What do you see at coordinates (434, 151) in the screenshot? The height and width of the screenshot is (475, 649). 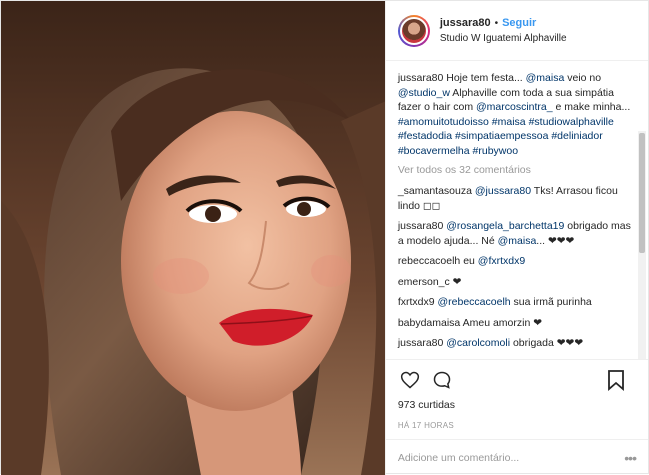 I see `hashtag-link: #bocavermelha` at bounding box center [434, 151].